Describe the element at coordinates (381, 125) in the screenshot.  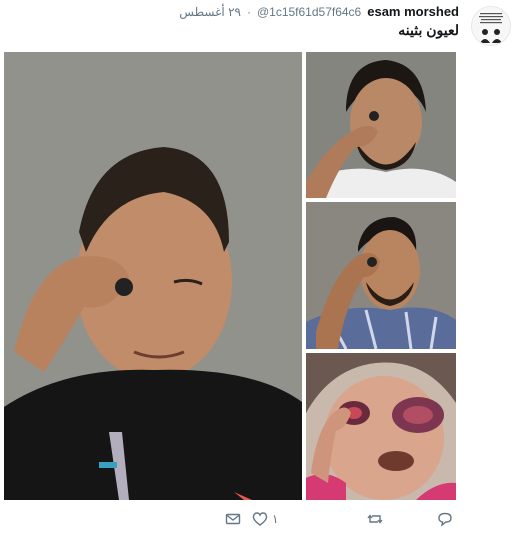
I see `photo-bearded-man-covering-eye` at that location.